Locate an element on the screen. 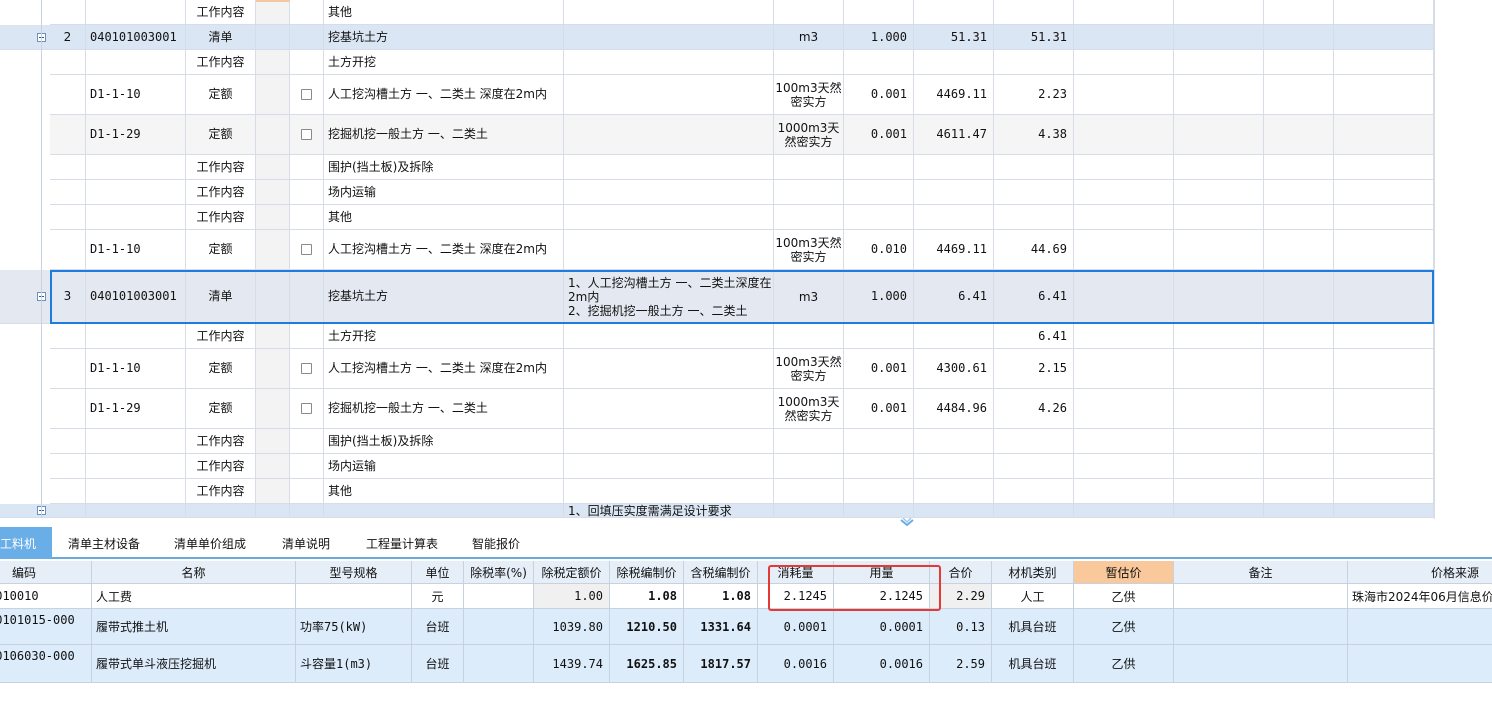  tab-5: 智能报价 is located at coordinates (496, 543).